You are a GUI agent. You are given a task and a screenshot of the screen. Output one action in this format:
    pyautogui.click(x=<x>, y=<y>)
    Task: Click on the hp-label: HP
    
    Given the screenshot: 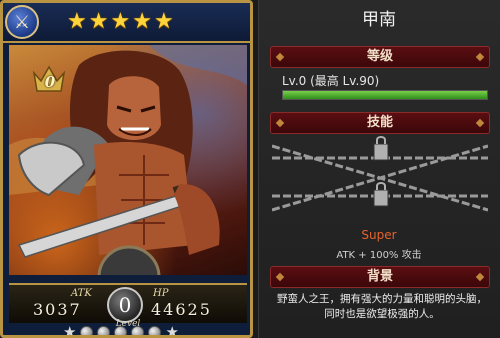 What is the action you would take?
    pyautogui.click(x=161, y=293)
    